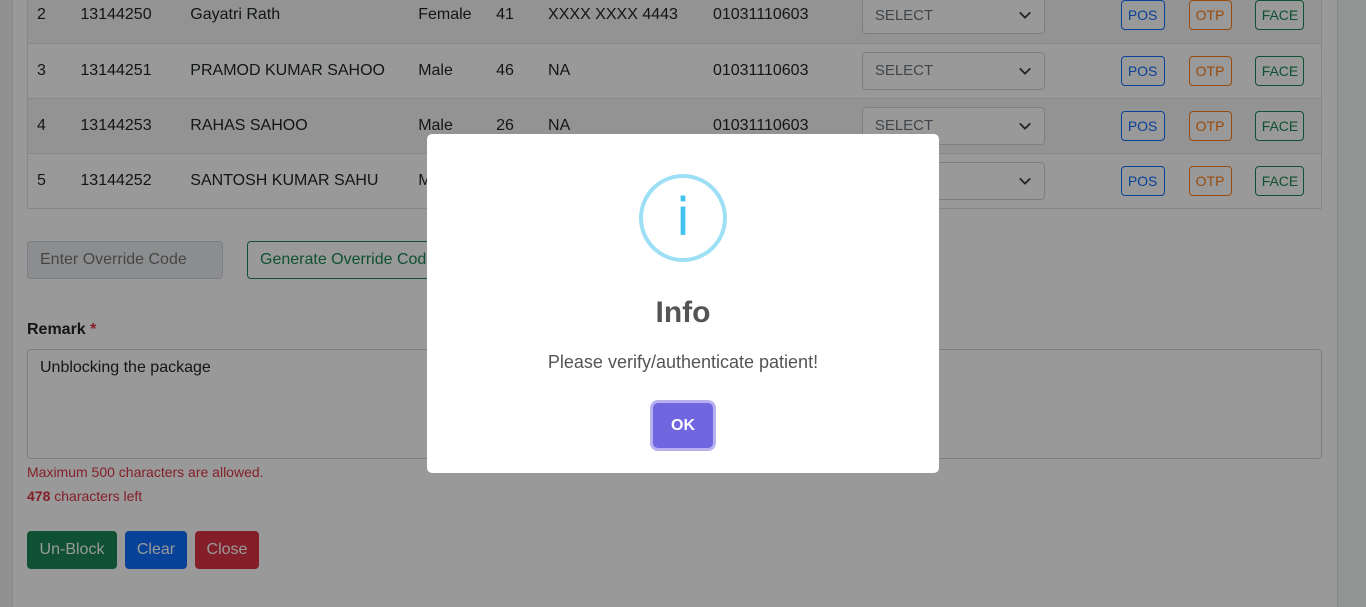 The height and width of the screenshot is (607, 1366). I want to click on info-icon-glyph: i, so click(683, 218).